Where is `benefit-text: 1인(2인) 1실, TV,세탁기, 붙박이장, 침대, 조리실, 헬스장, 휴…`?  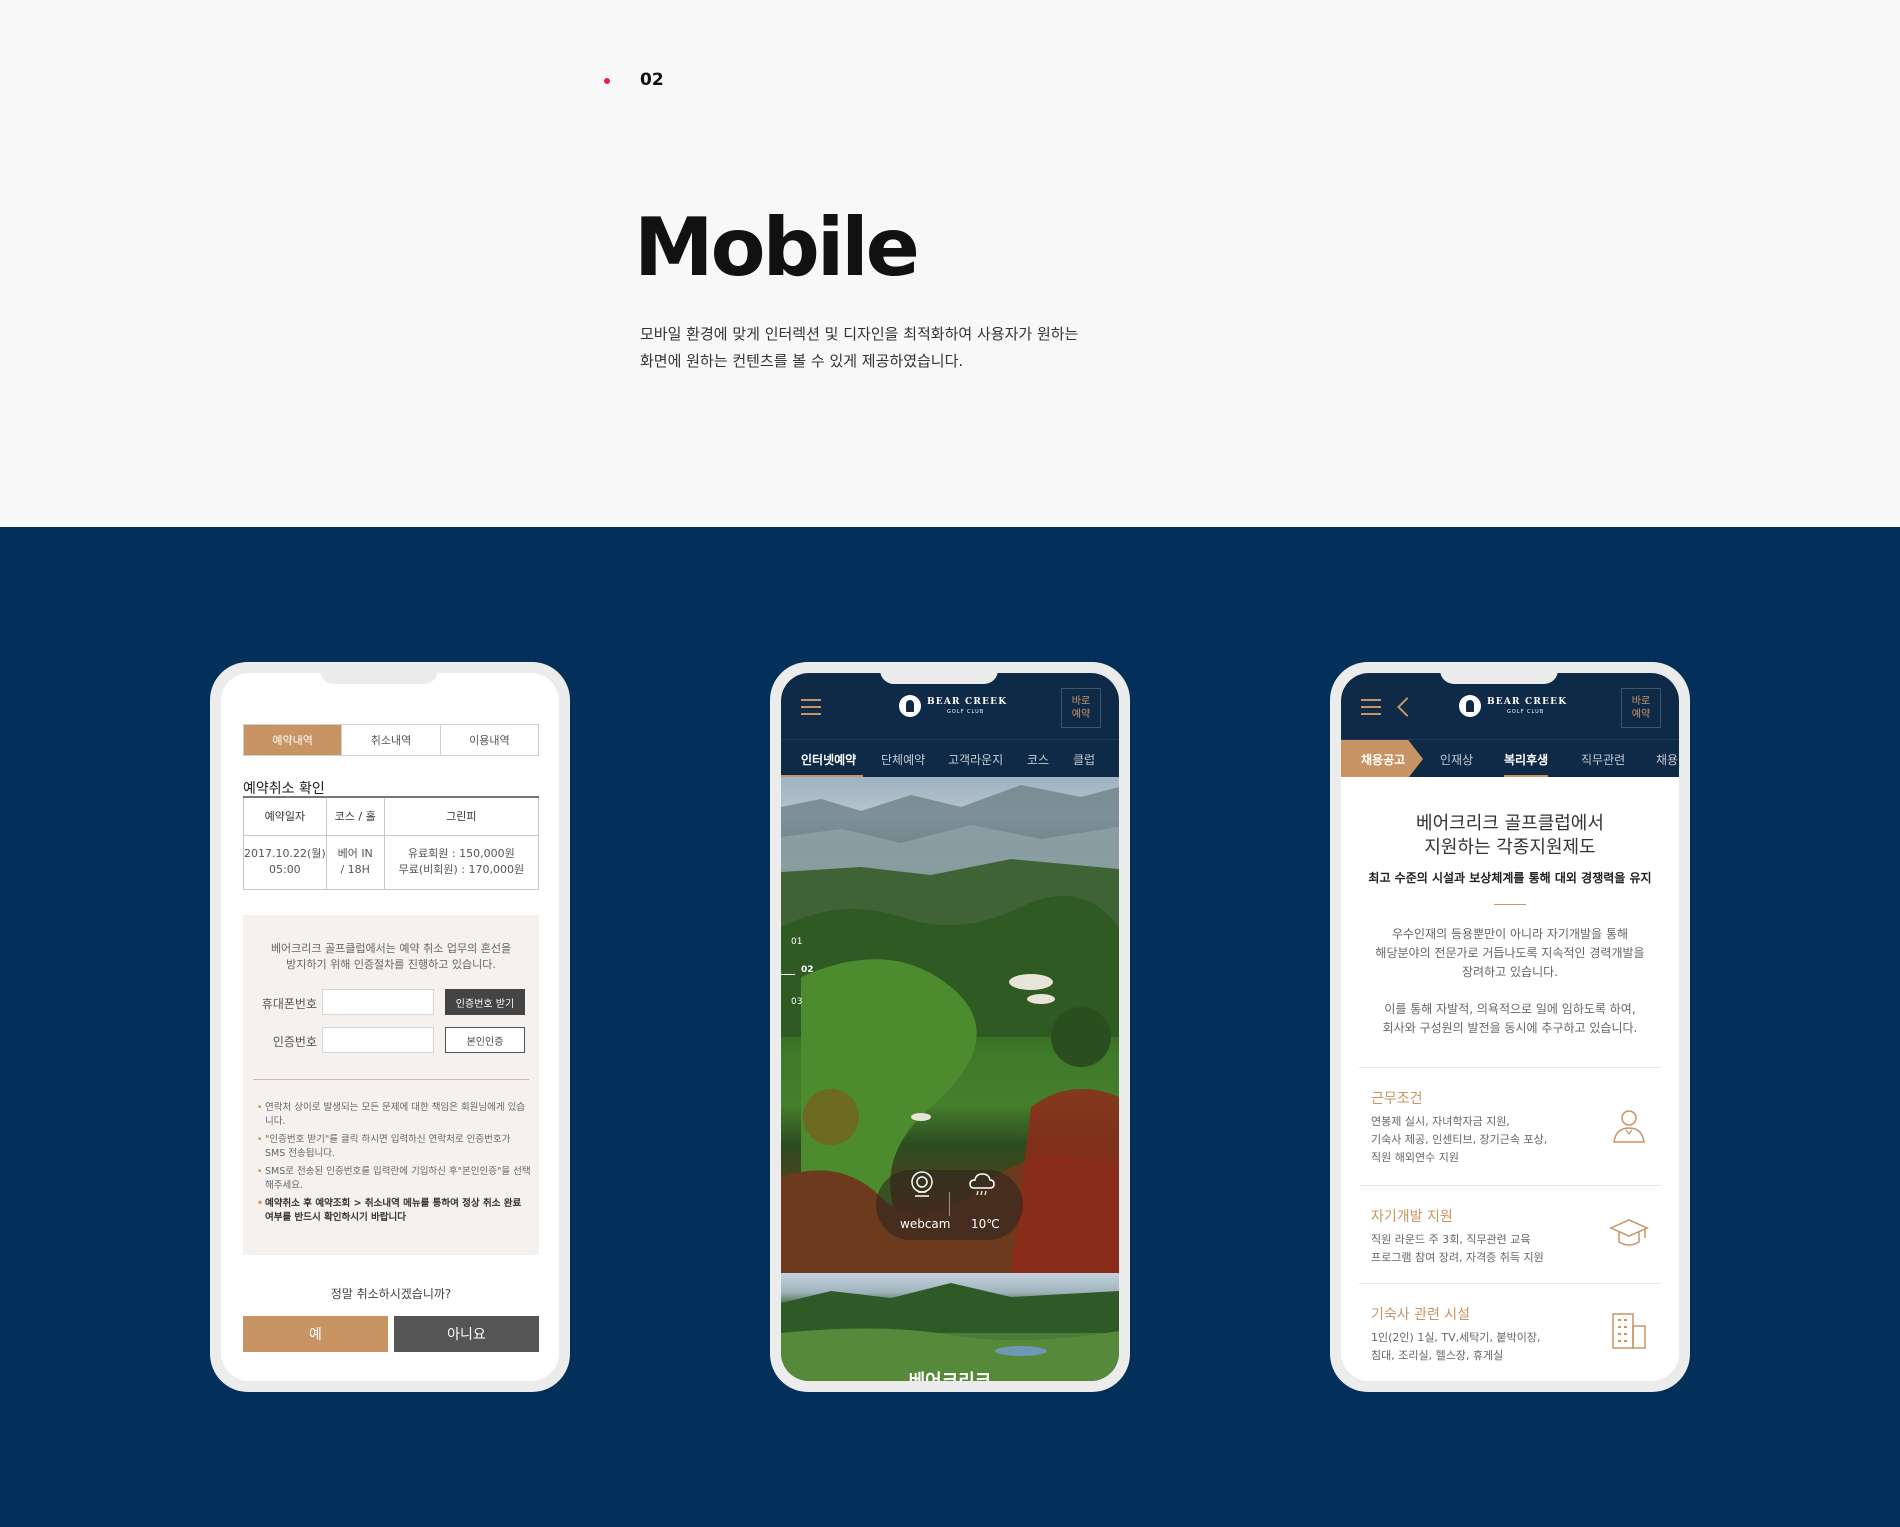 benefit-text: 1인(2인) 1실, TV,세탁기, 붙박이장, 침대, 조리실, 헬스장, 휴… is located at coordinates (1456, 1347).